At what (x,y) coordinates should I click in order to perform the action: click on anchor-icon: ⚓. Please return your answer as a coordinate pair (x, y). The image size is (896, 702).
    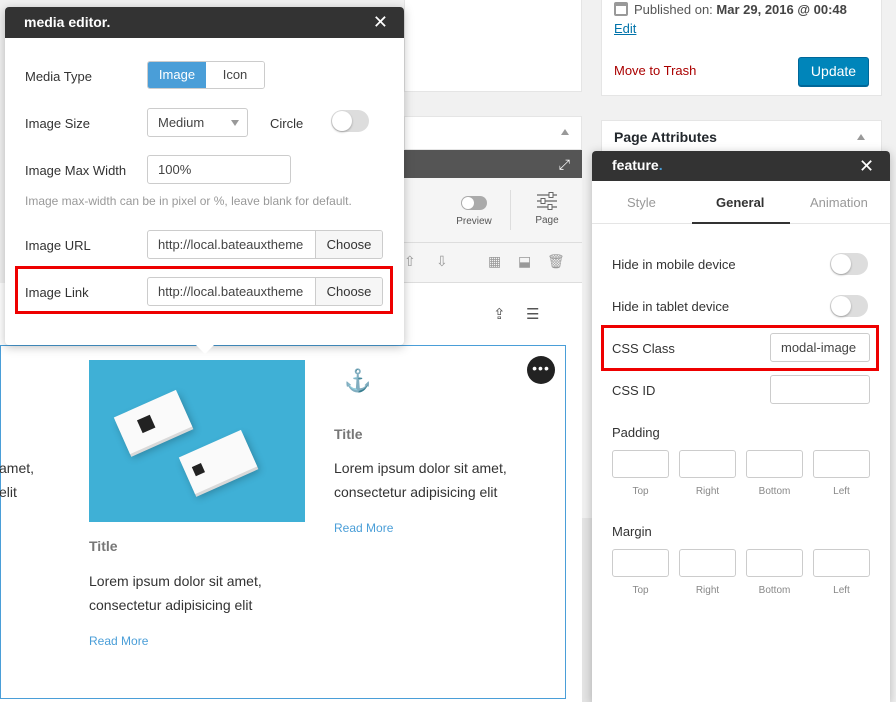
    Looking at the image, I should click on (358, 380).